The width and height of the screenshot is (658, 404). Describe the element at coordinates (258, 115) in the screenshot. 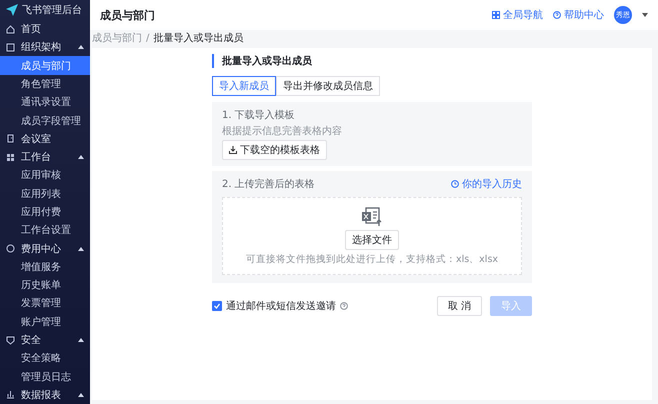

I see `step-title: 1. 下载导入模板` at that location.